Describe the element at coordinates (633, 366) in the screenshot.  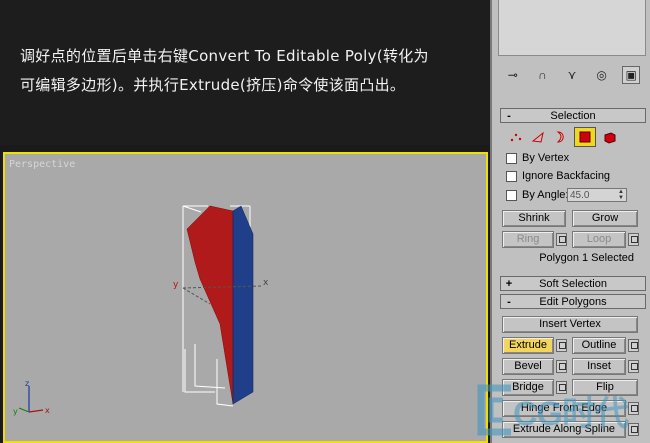
I see `inset-settings-button` at that location.